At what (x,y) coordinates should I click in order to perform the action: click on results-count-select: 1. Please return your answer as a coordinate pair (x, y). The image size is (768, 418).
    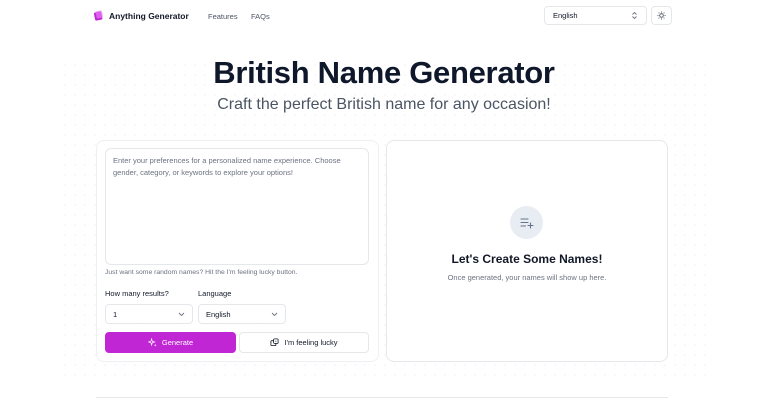
    Looking at the image, I should click on (149, 314).